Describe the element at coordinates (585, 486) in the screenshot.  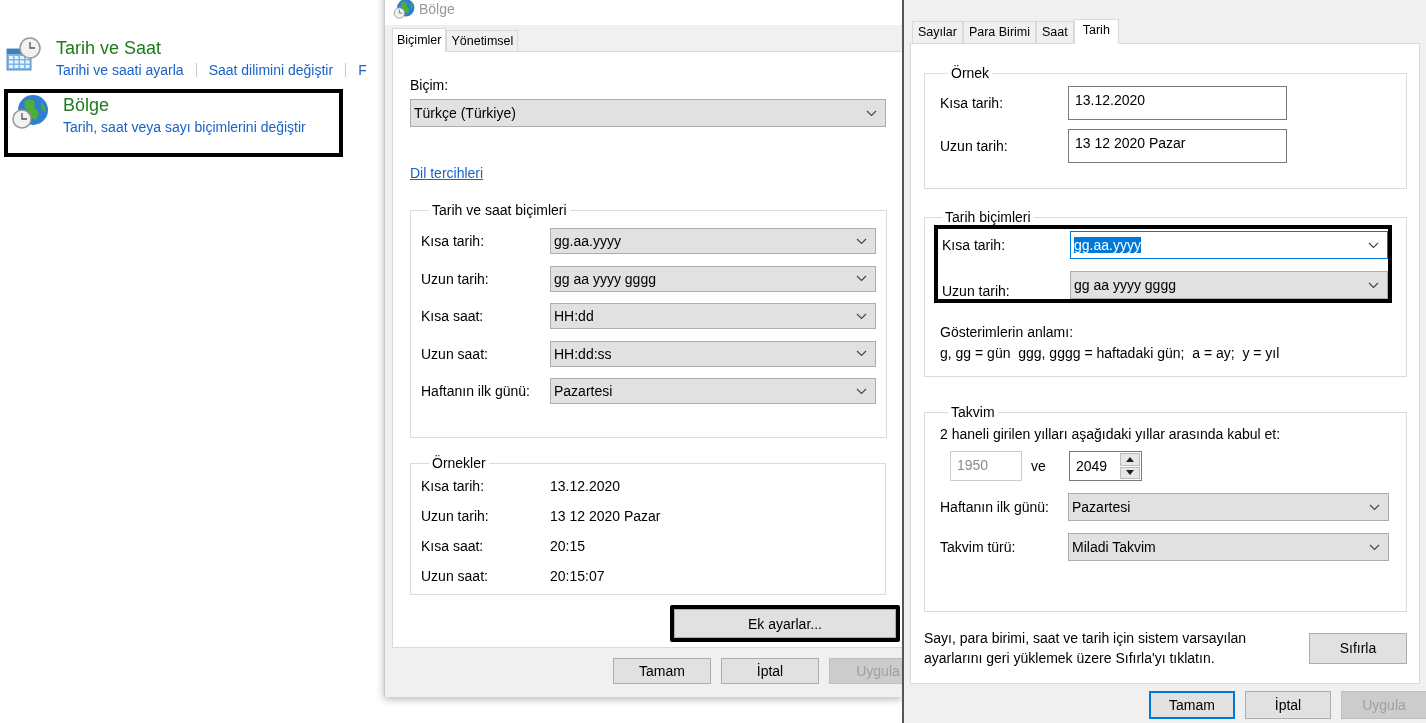
I see `example-value: 13.12.2020` at that location.